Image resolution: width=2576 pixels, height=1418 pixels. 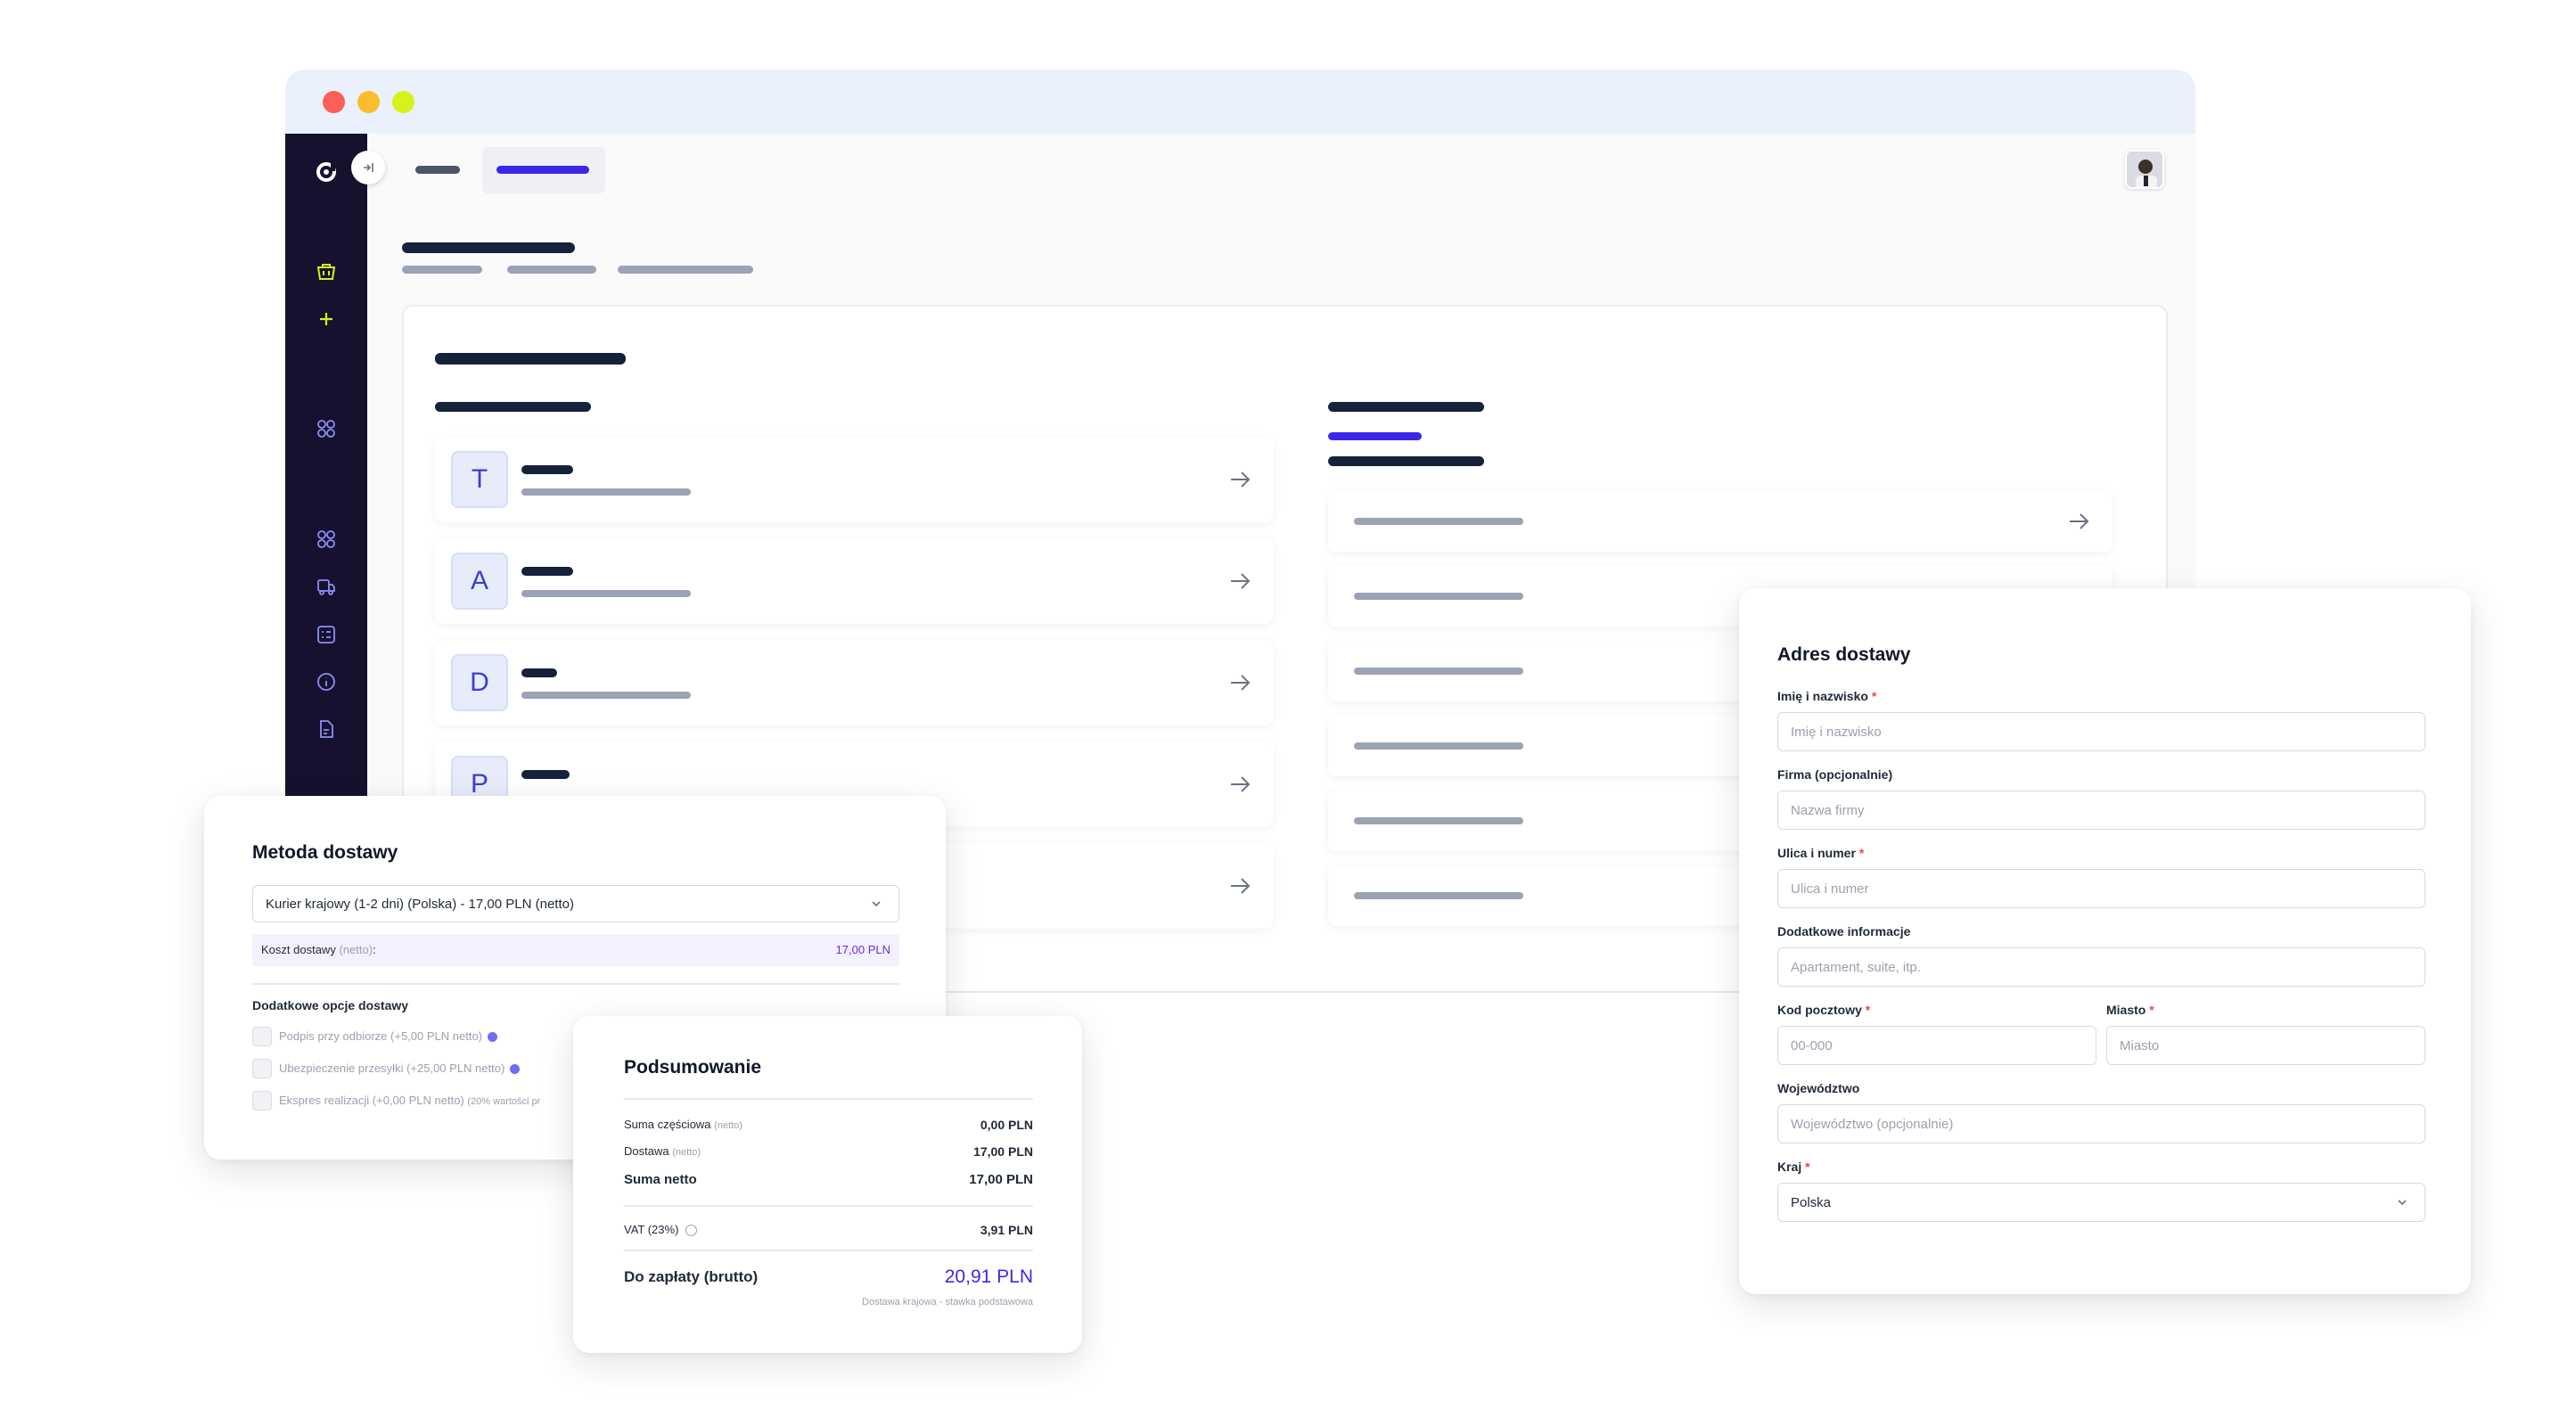 I want to click on page-title, so click(x=489, y=247).